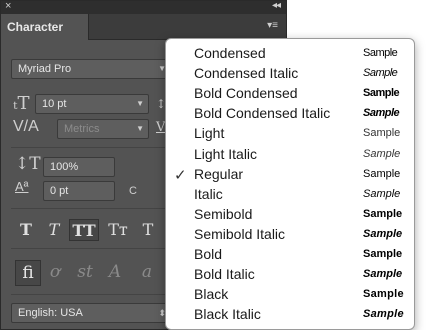  I want to click on vertical-scale-value: 100%, so click(64, 167).